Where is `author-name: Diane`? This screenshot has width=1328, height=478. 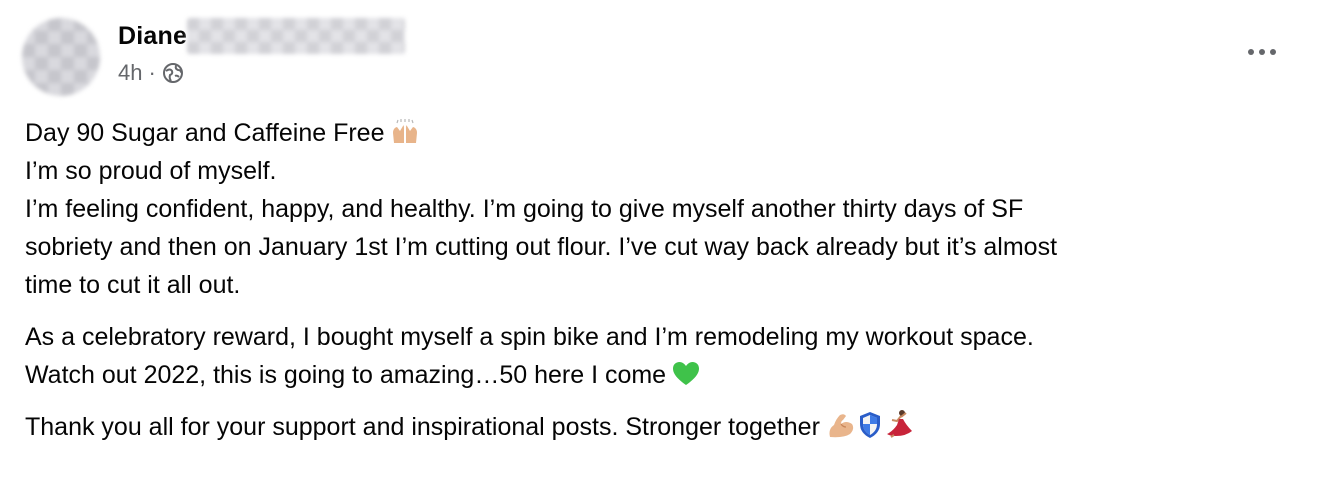 author-name: Diane is located at coordinates (152, 36).